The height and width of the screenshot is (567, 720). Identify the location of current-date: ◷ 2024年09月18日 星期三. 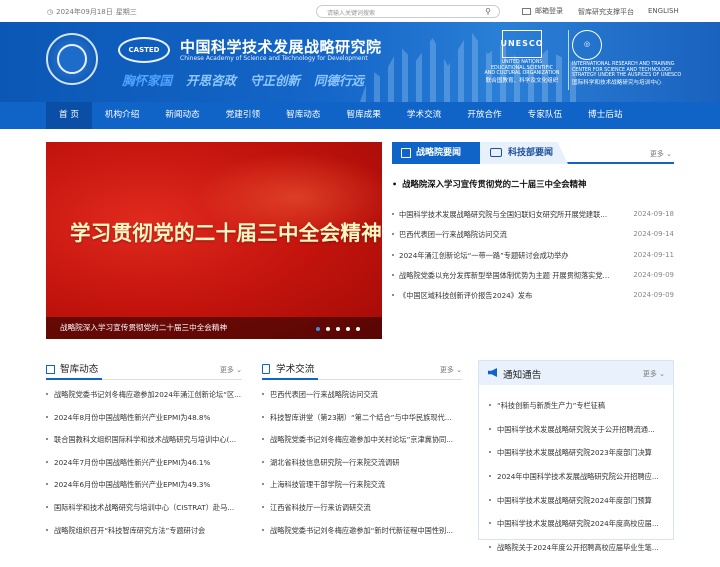
(92, 12).